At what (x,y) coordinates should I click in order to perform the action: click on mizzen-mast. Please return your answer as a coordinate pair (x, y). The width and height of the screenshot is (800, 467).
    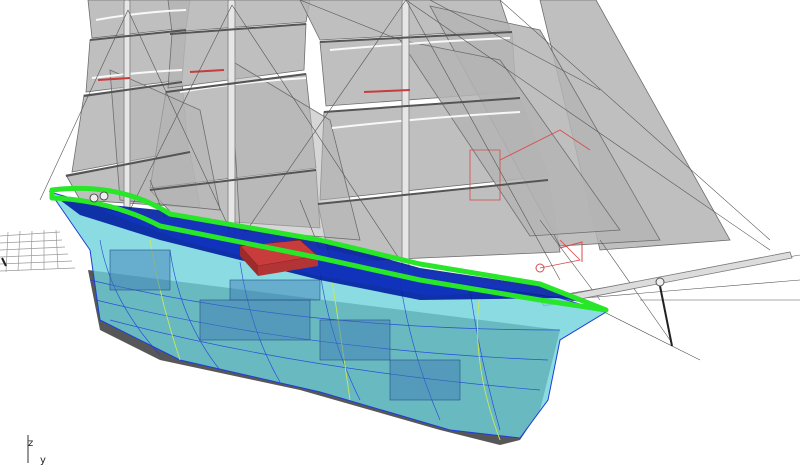
    Looking at the image, I should click on (405, 141).